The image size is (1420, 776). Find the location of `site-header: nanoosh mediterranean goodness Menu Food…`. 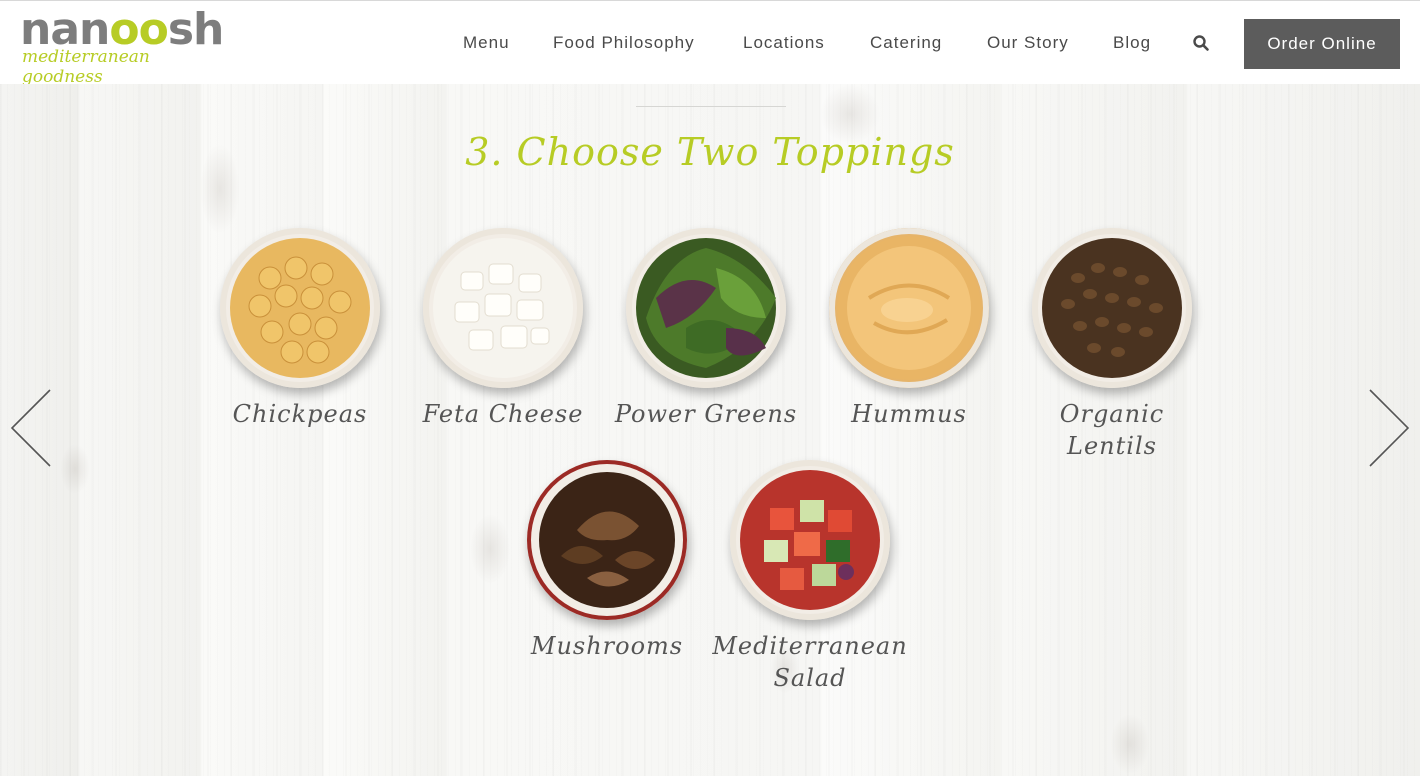

site-header: nanoosh mediterranean goodness Menu Food… is located at coordinates (710, 43).